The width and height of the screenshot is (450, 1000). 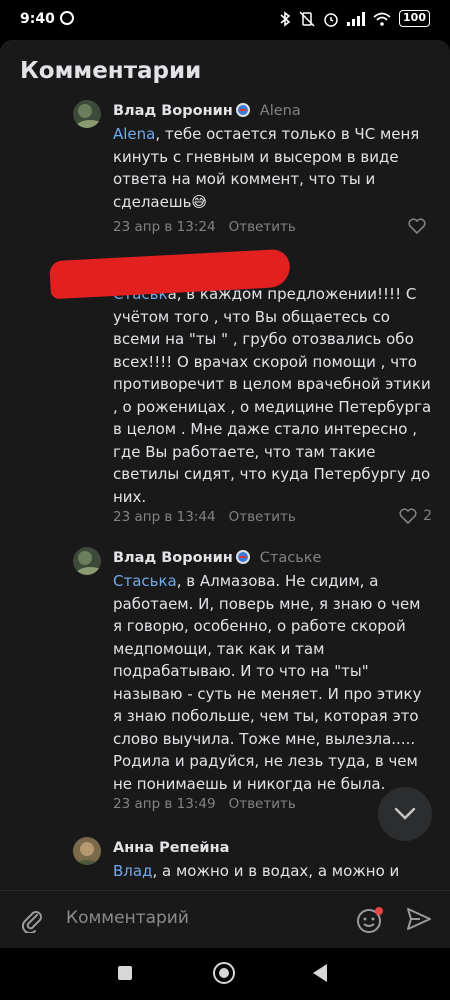 What do you see at coordinates (276, 871) in the screenshot?
I see `comment-body: , а можно и в водах, а можно и` at bounding box center [276, 871].